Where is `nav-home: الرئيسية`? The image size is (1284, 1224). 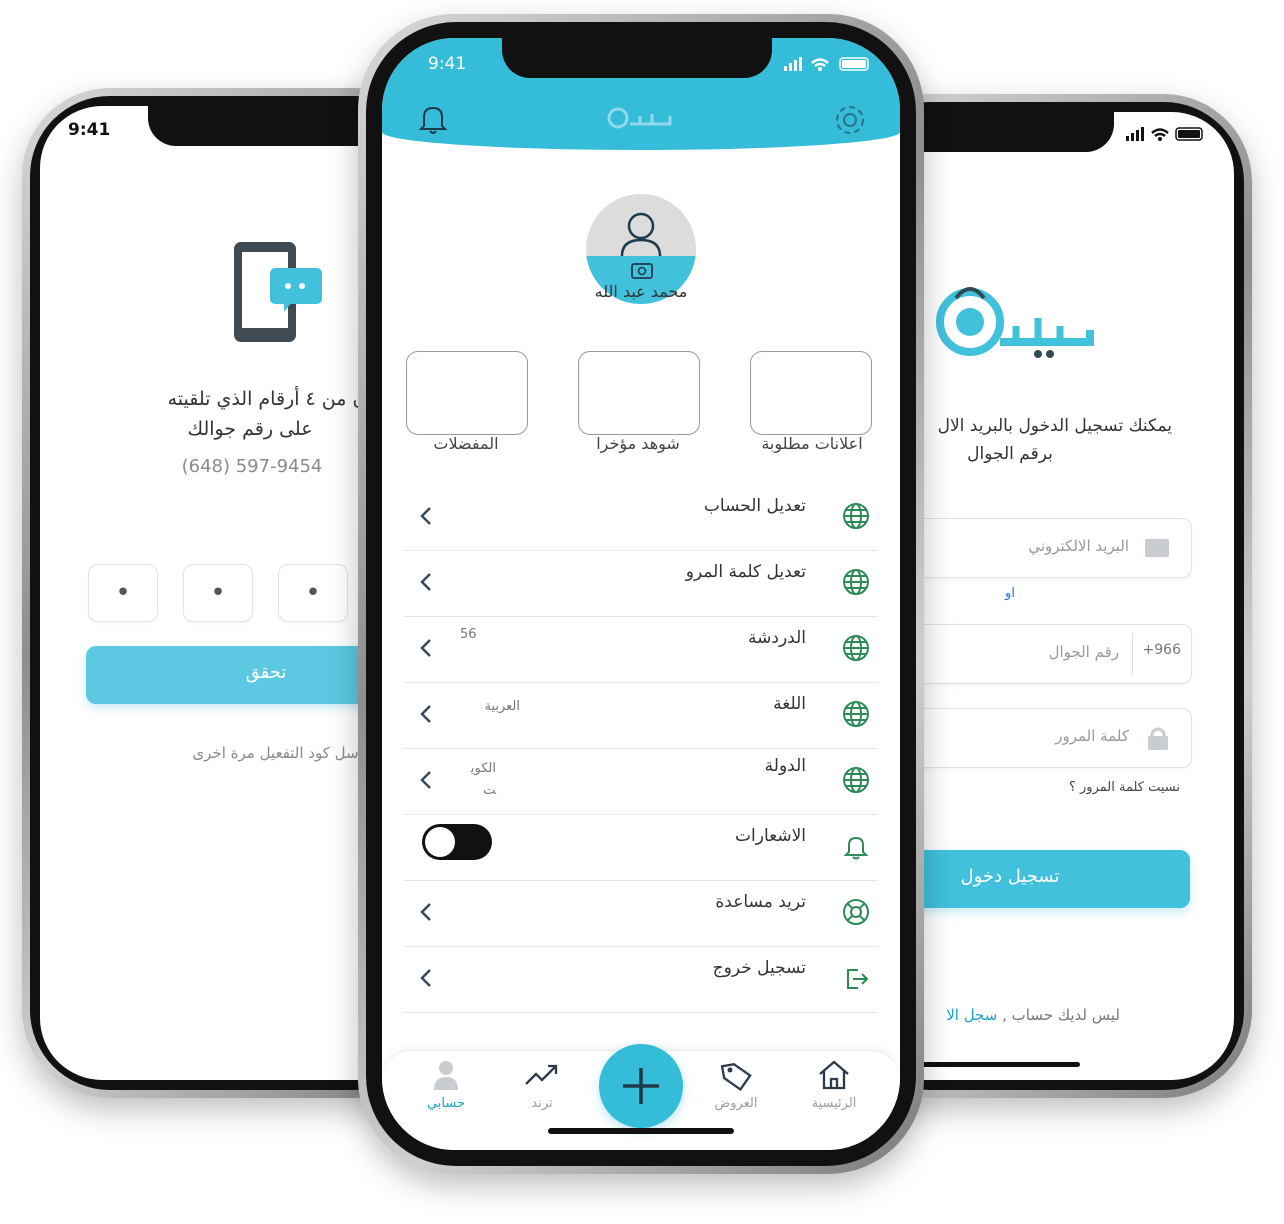
nav-home: الرئيسية is located at coordinates (834, 1084).